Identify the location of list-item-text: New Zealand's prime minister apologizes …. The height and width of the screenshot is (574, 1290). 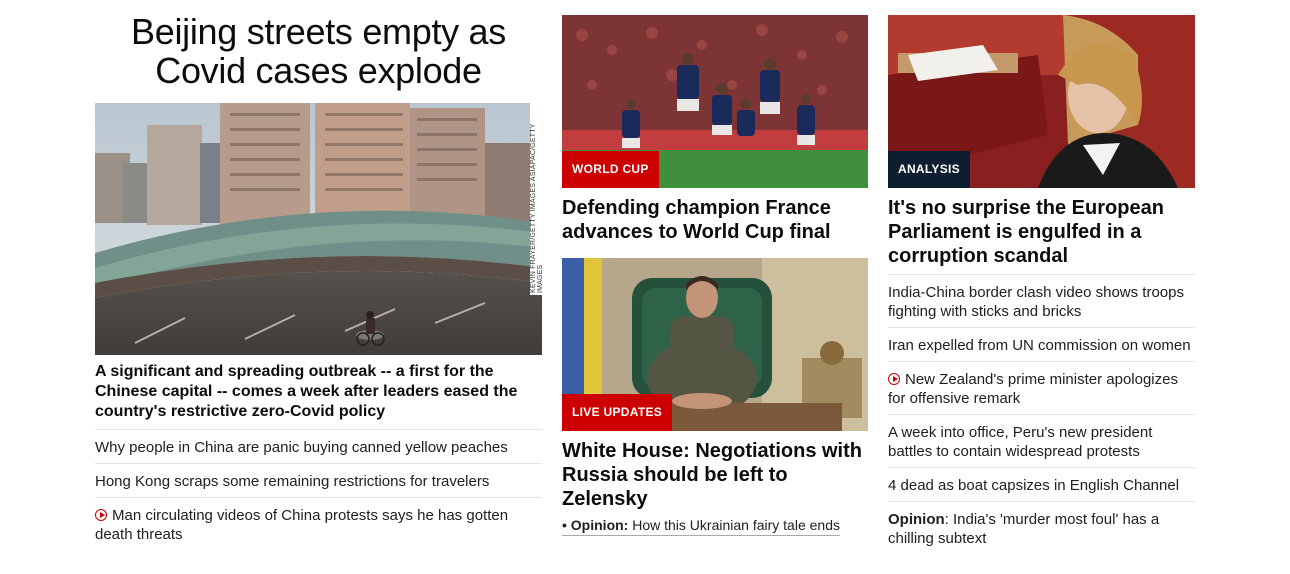
(1033, 389).